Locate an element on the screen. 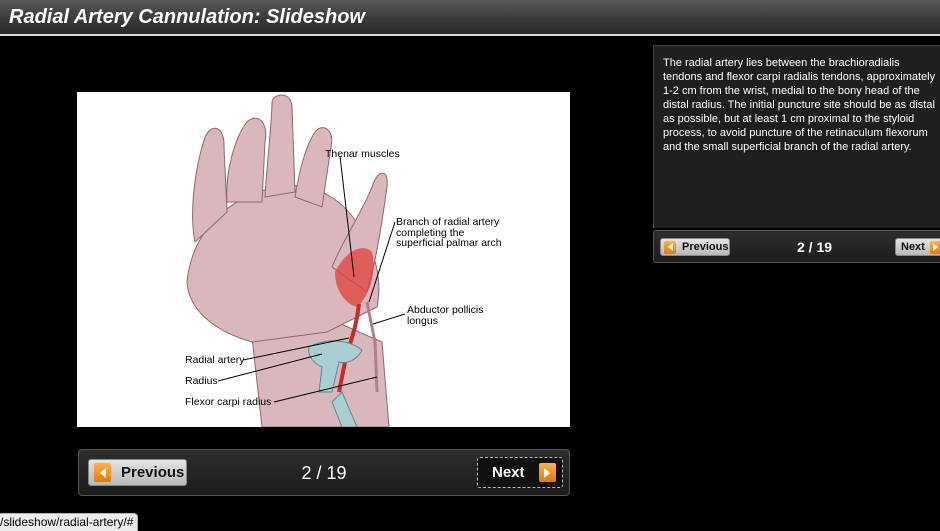  next-button: Next is located at coordinates (520, 472).